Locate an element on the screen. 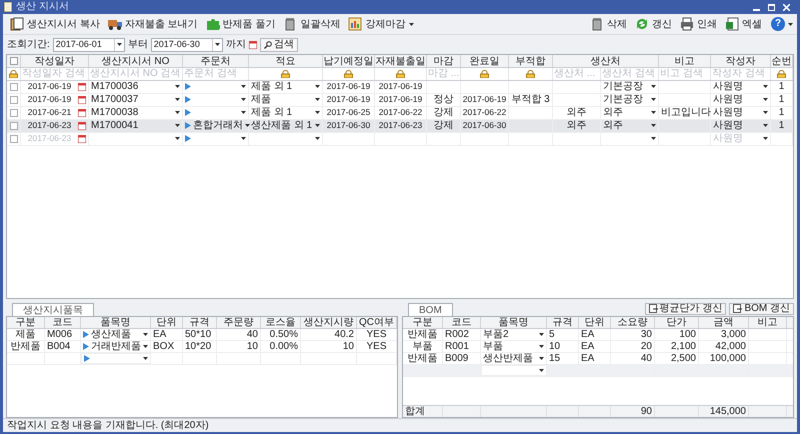  toolbar-button: 인쇄 is located at coordinates (698, 24).